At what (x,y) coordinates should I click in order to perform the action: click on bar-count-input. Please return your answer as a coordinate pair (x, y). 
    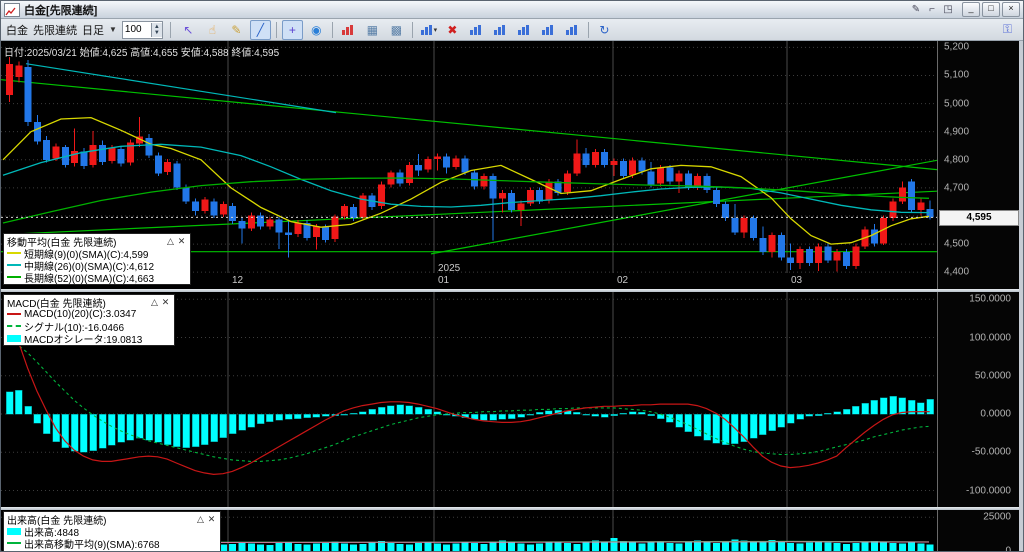
    Looking at the image, I should click on (136, 29).